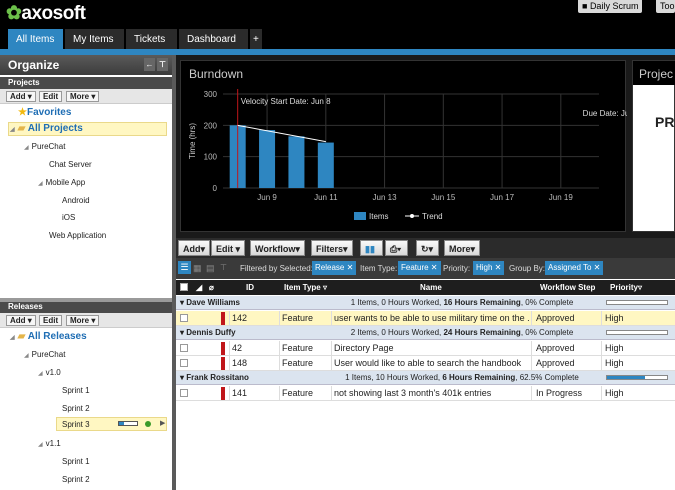 The height and width of the screenshot is (490, 675). Describe the element at coordinates (49, 372) in the screenshot. I see `tree-release-v1-0: ◢ v1.0` at that location.